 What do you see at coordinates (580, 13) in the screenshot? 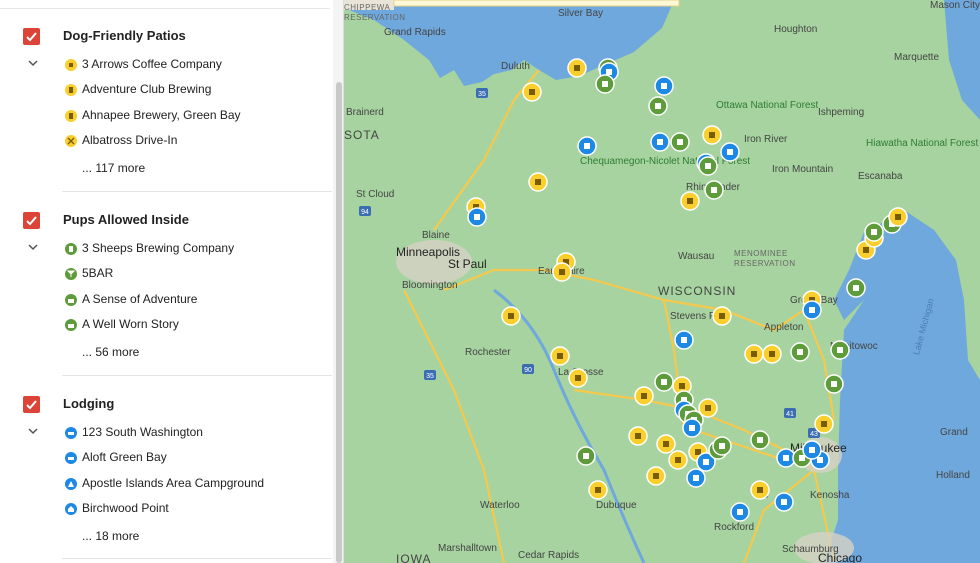
I see `city-label: Silver Bay` at bounding box center [580, 13].